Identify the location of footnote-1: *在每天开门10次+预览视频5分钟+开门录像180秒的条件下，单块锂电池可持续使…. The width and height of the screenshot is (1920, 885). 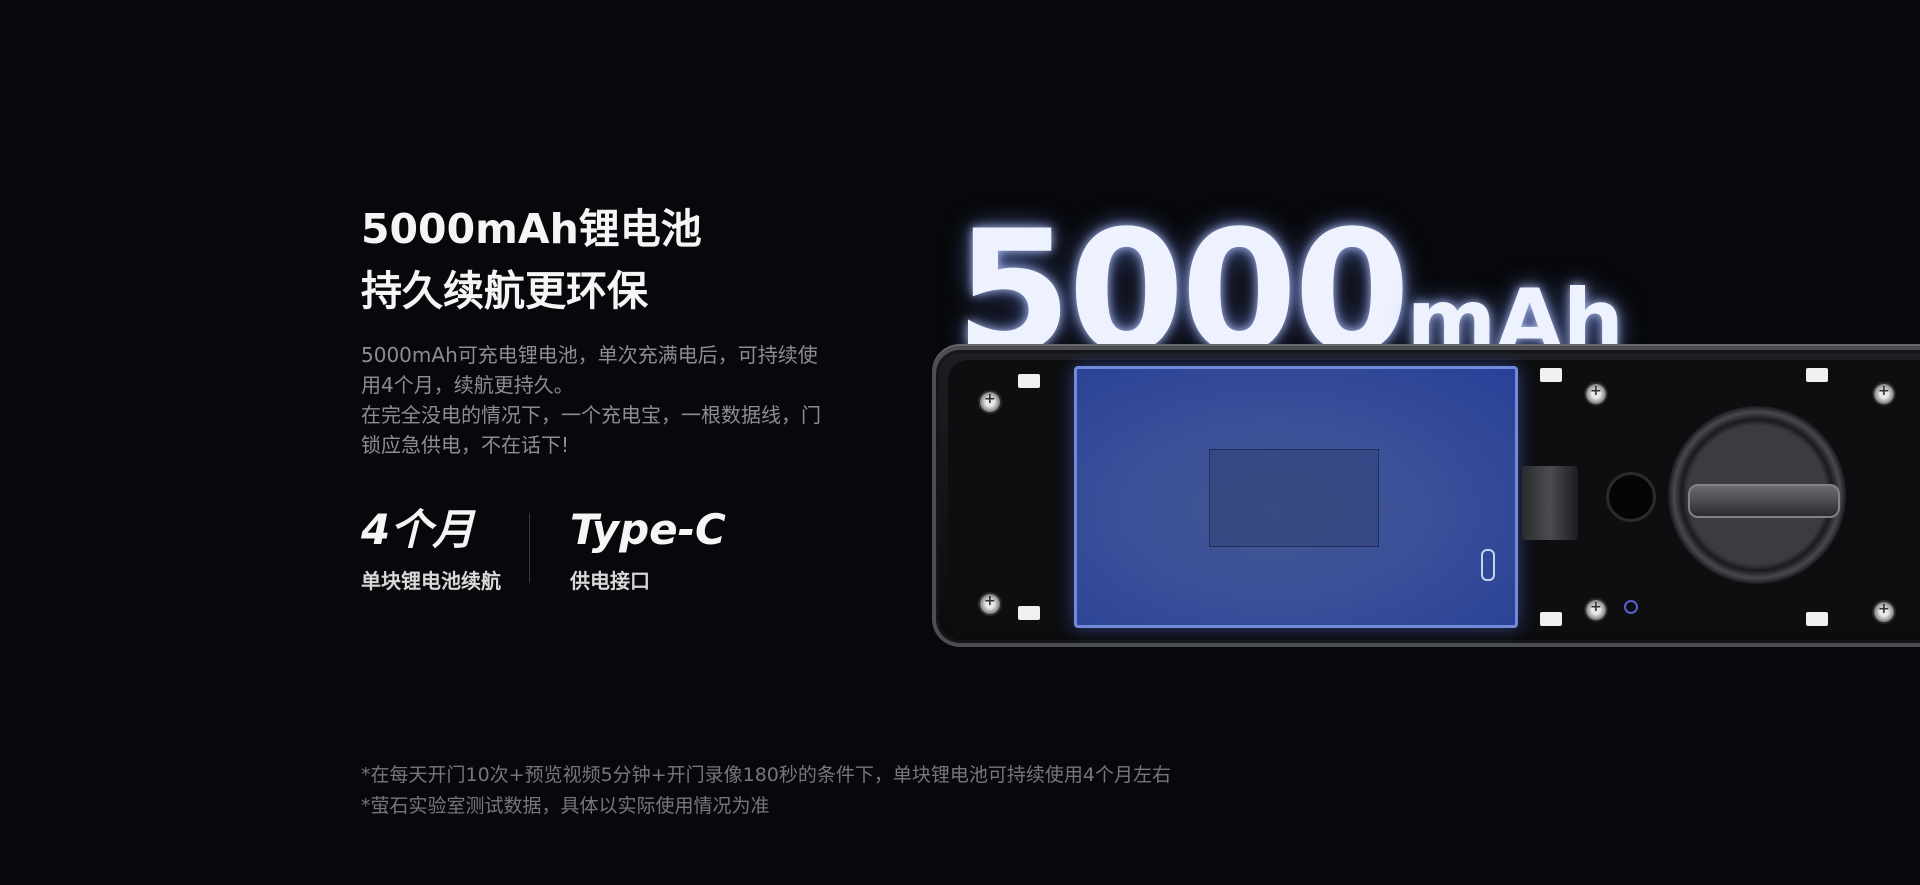
(766, 775).